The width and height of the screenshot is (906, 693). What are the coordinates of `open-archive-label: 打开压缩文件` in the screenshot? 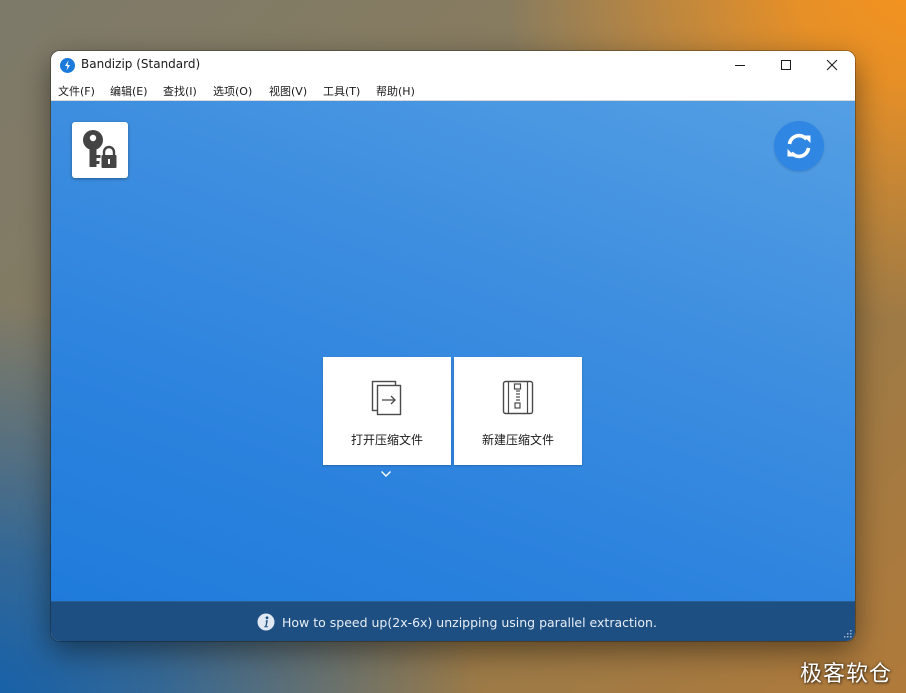 It's located at (386, 440).